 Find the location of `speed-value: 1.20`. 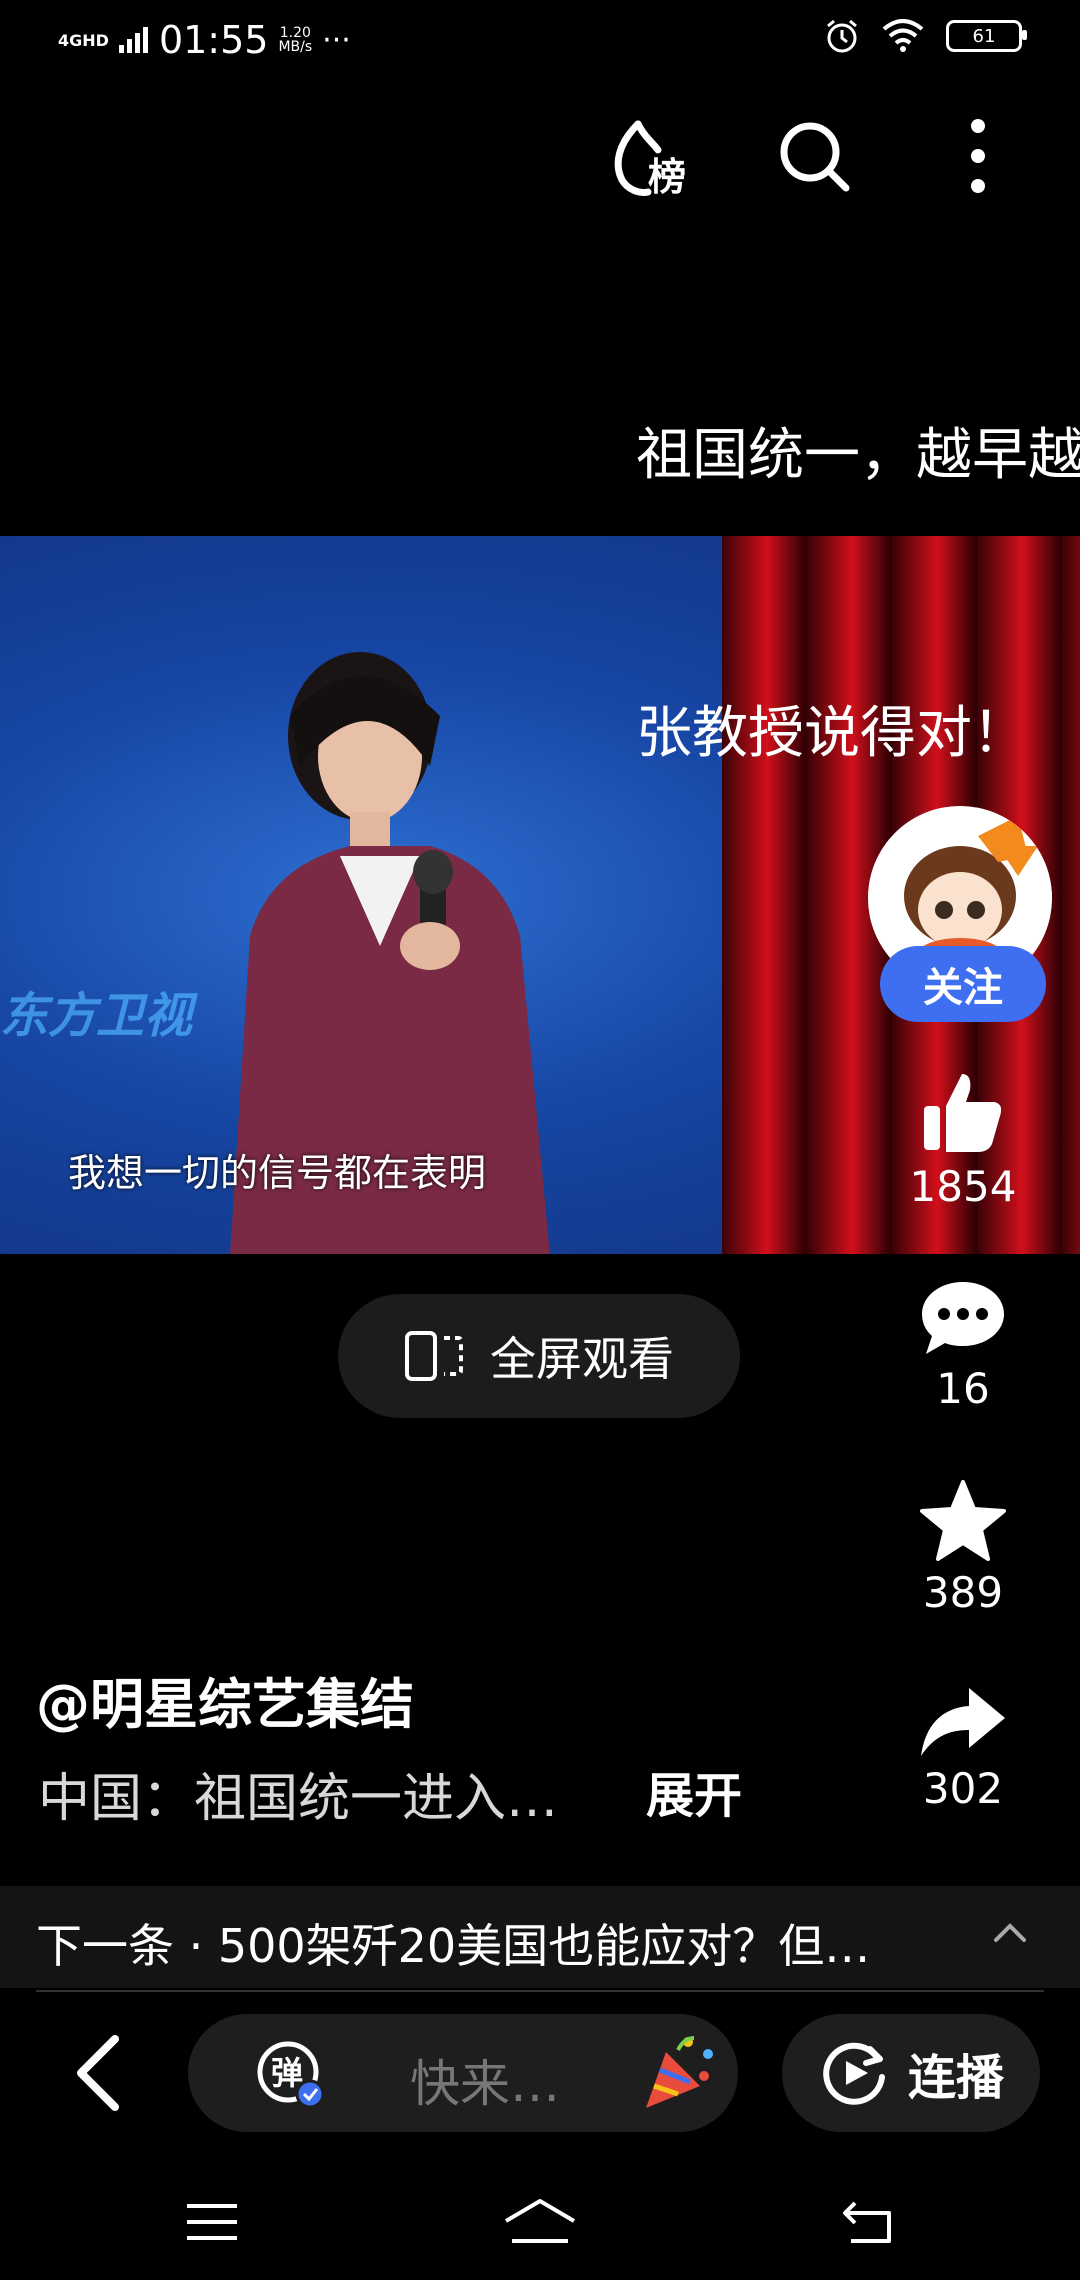

speed-value: 1.20 is located at coordinates (295, 33).